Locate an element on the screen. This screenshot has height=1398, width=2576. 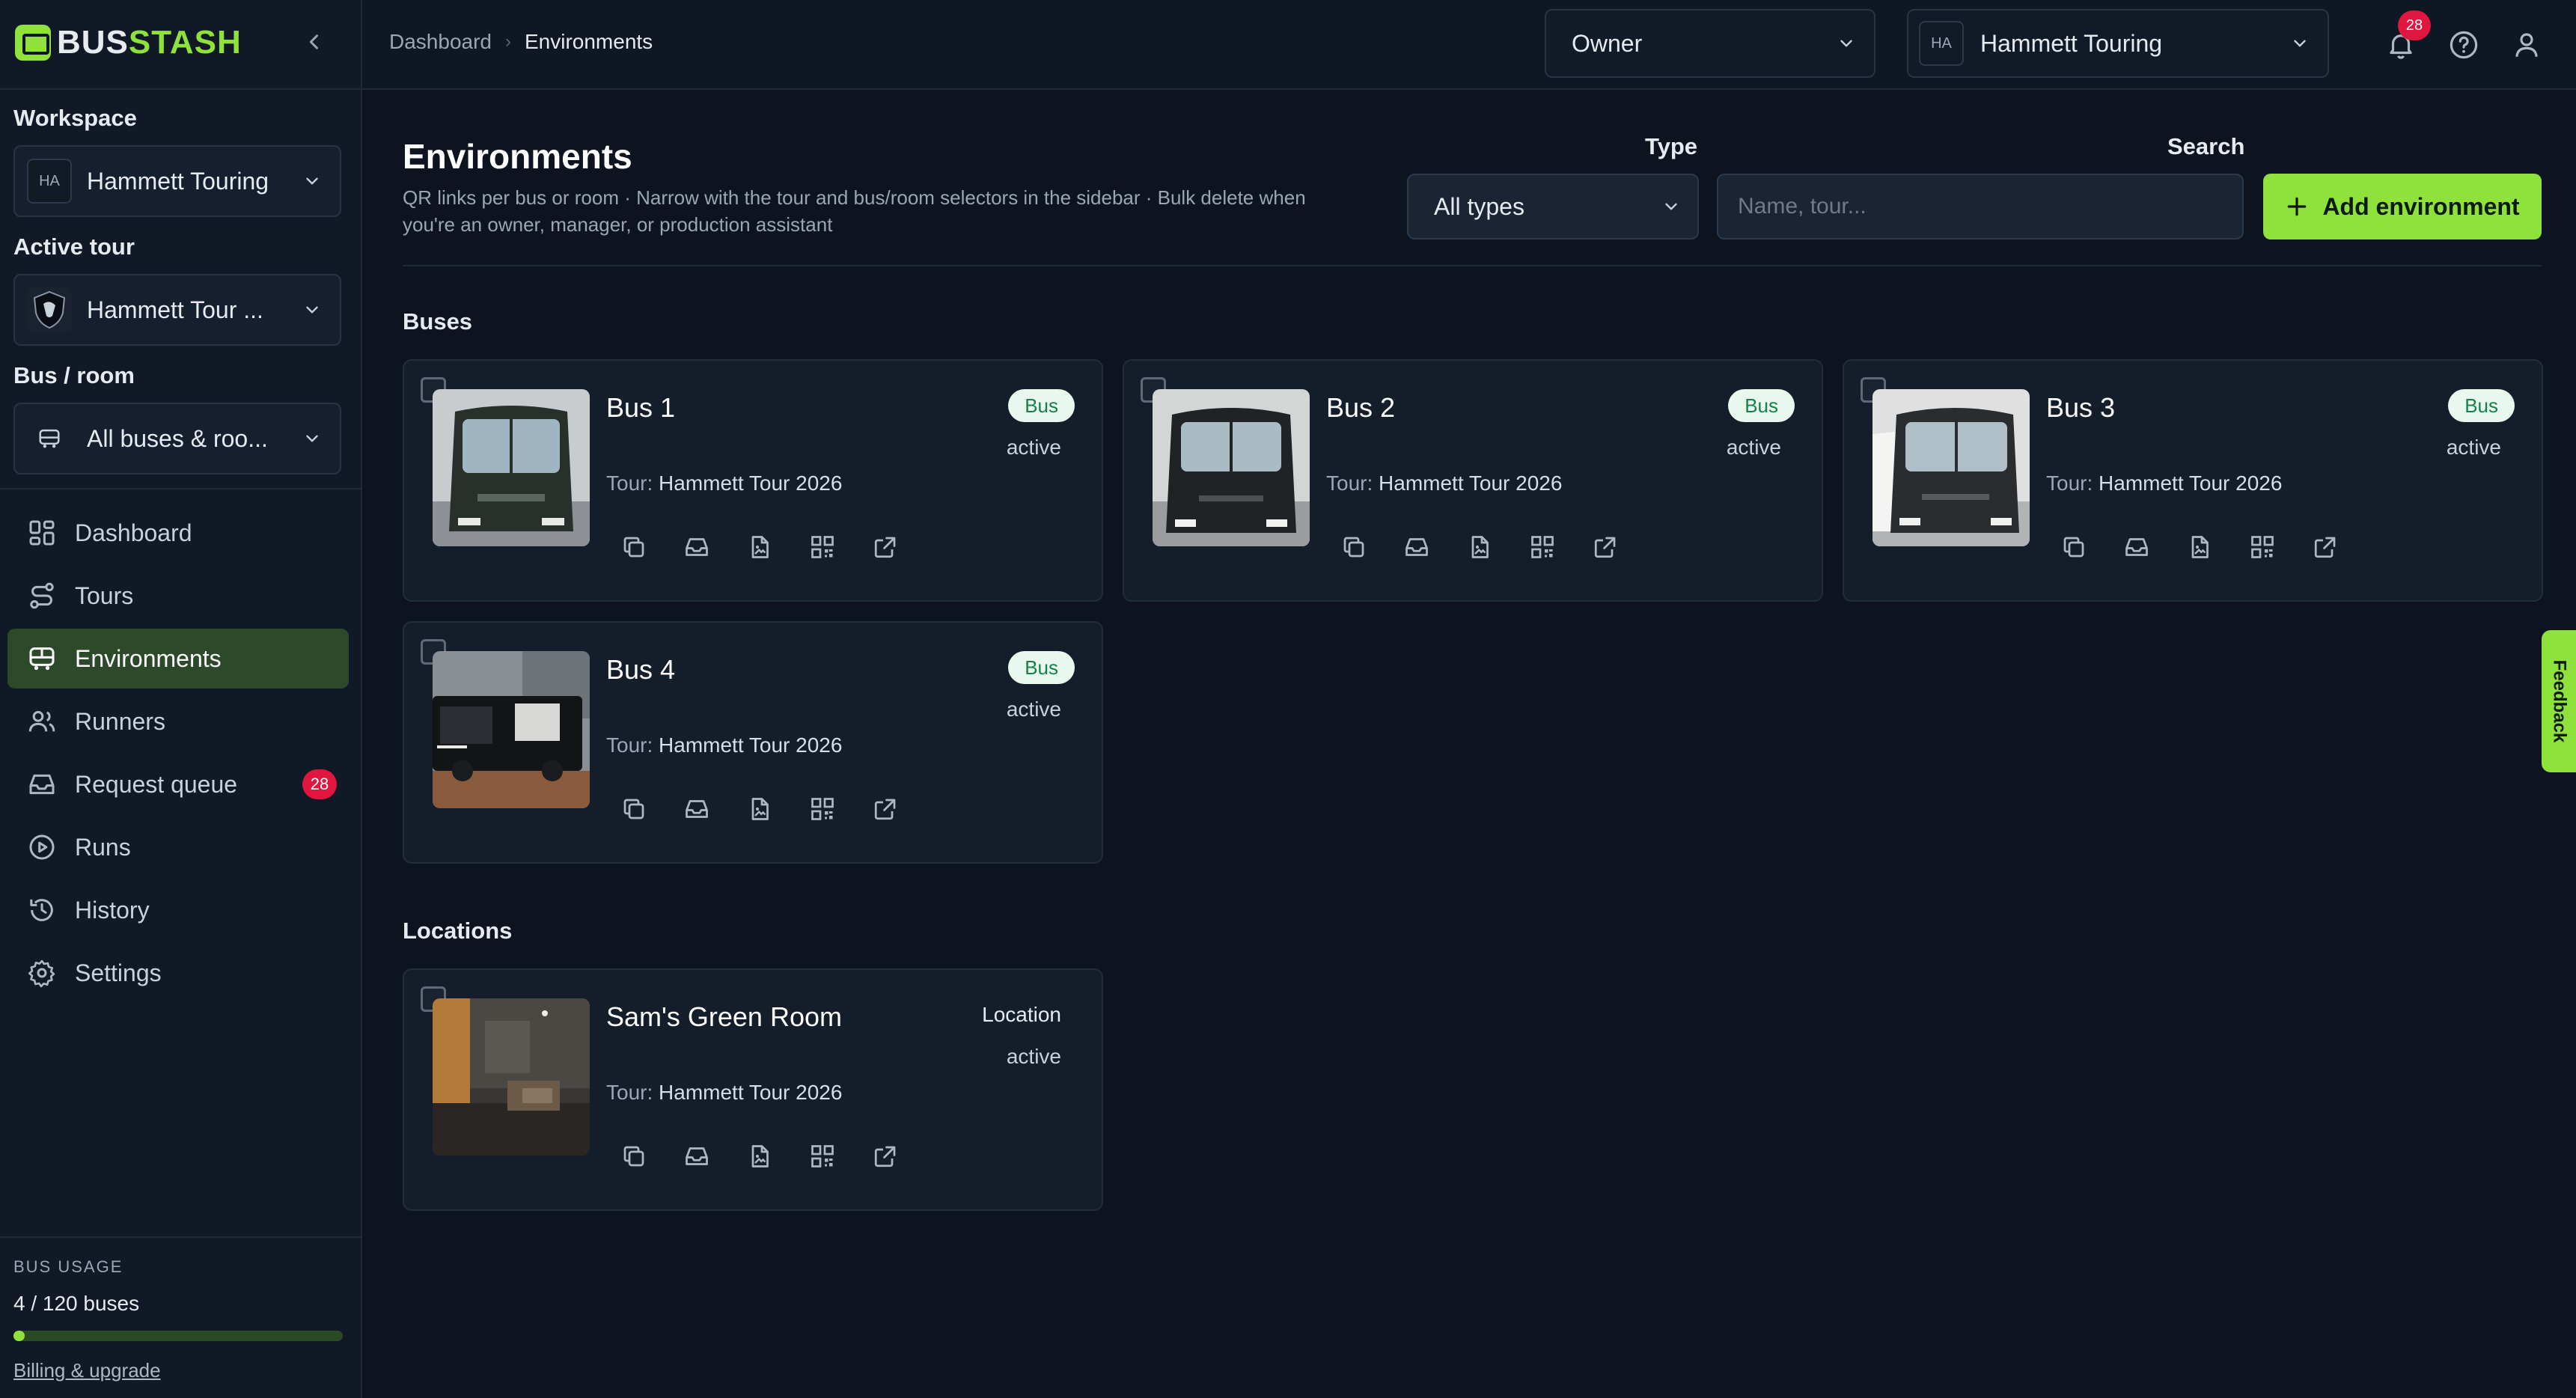
environment-card: Bus 4 Bus active Tour: Hammett Tour 2026 is located at coordinates (753, 742).